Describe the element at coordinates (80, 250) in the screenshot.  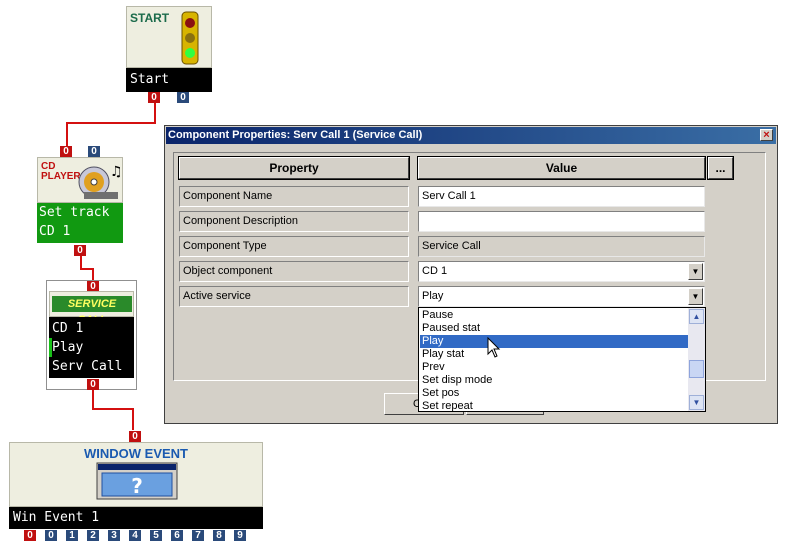
I see `cd-player-out-port: 0` at that location.